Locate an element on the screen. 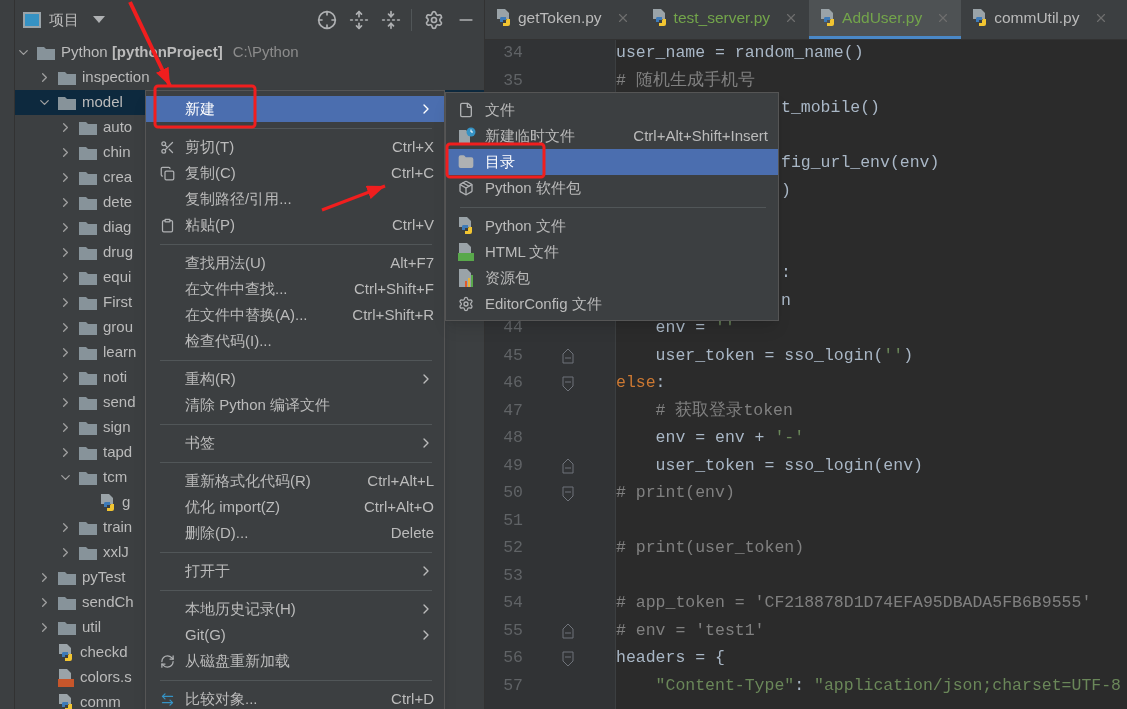  shortcut-label: Ctrl+D is located at coordinates (412, 698).